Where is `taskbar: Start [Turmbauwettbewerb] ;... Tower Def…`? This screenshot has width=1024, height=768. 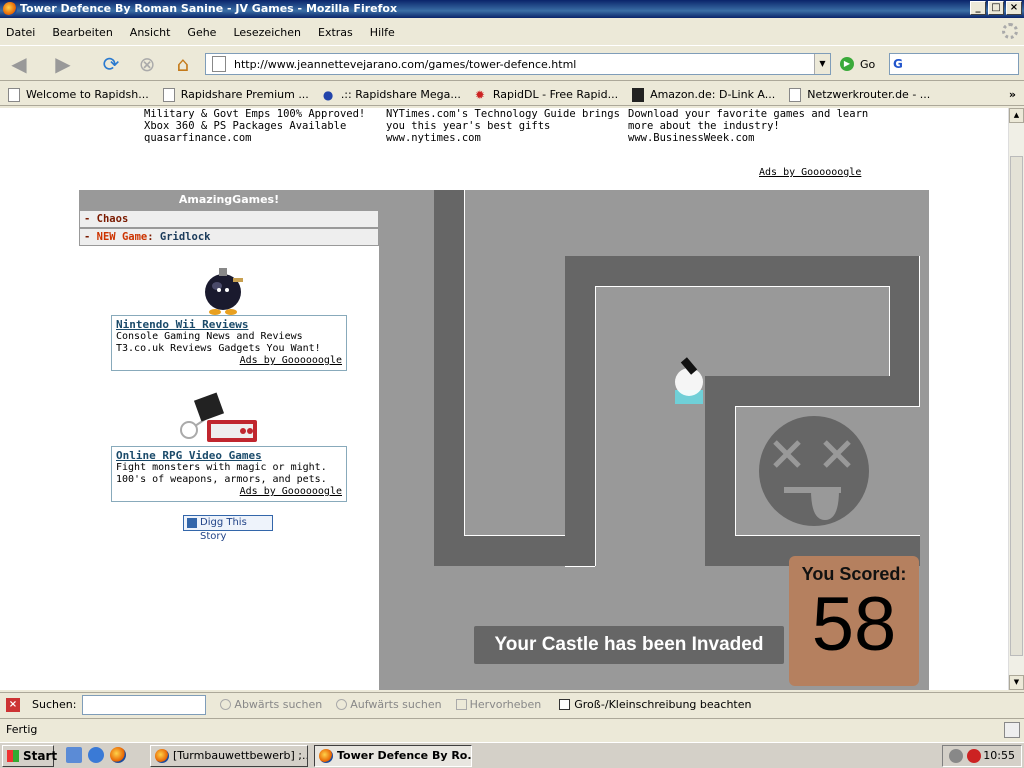
taskbar: Start [Turmbauwettbewerb] ;... Tower Def… is located at coordinates (512, 755).